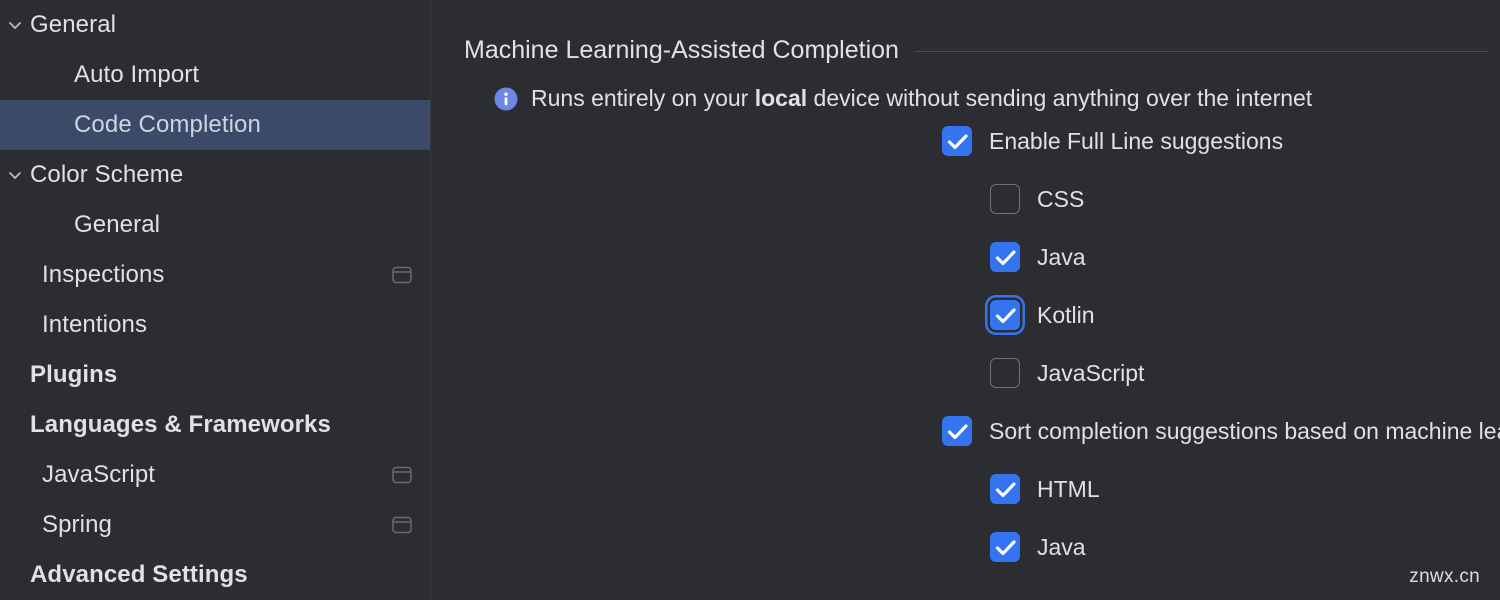 Image resolution: width=1500 pixels, height=600 pixels. Describe the element at coordinates (957, 431) in the screenshot. I see `checkbox-sort-completion-suggestions-based-on-machine-learning` at that location.